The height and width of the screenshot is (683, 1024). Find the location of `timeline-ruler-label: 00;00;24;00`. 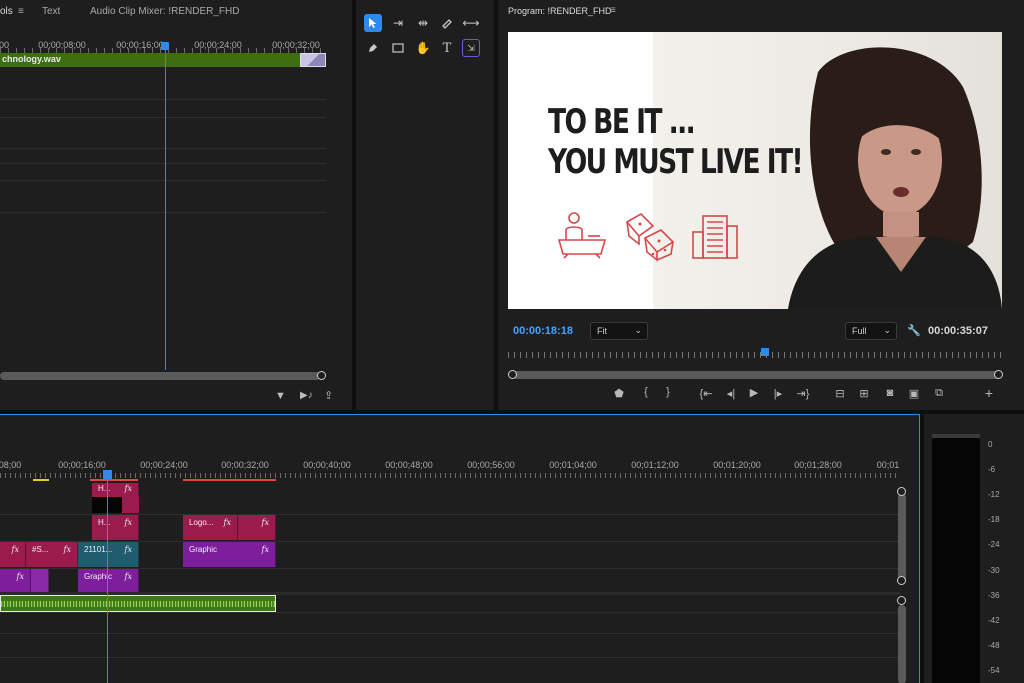

timeline-ruler-label: 00;00;24;00 is located at coordinates (164, 465).